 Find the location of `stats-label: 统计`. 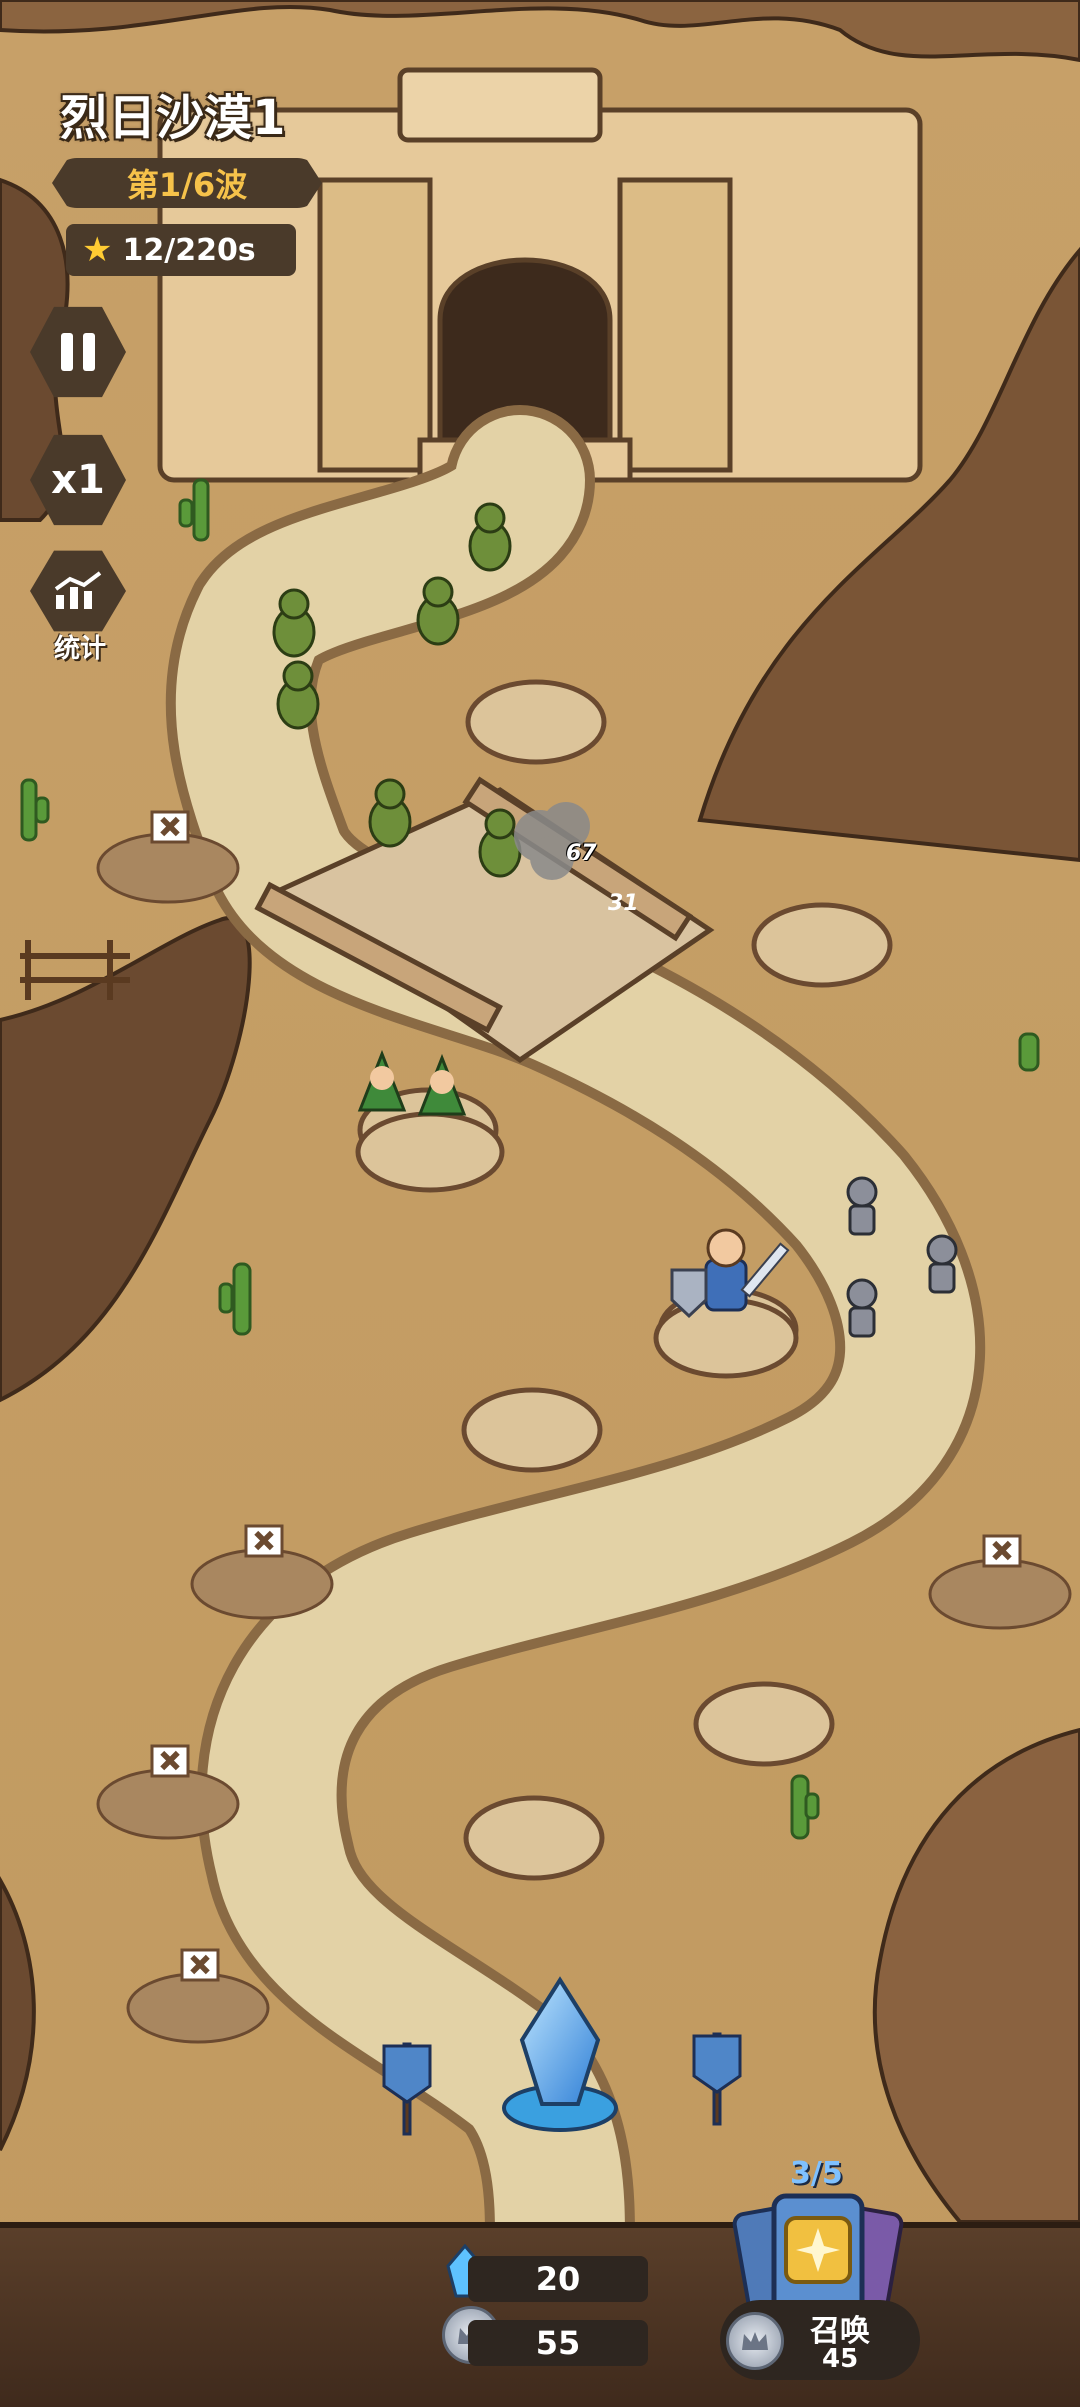

stats-label: 统计 is located at coordinates (79, 649).